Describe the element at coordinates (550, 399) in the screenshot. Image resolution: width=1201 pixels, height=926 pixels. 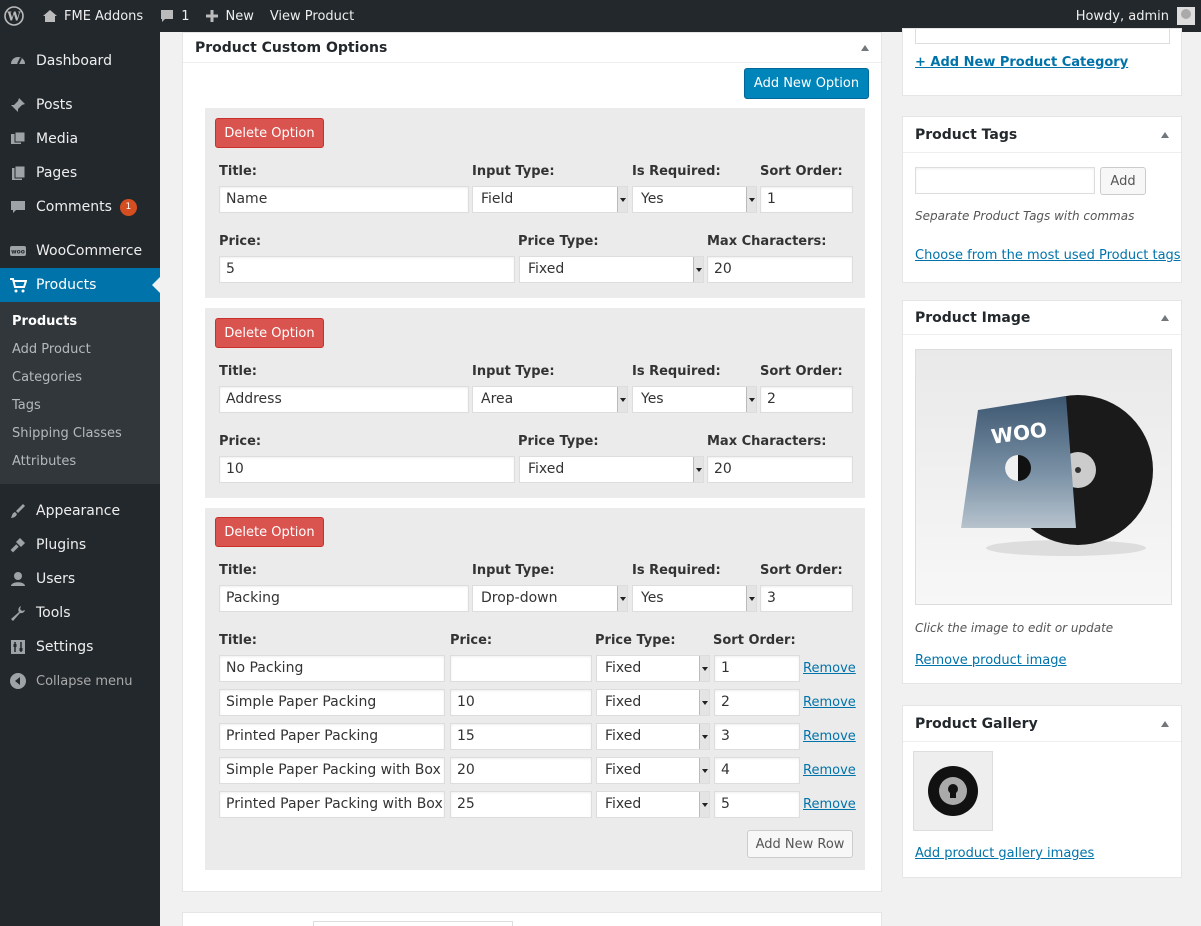
I see `input-type-select: Area` at that location.